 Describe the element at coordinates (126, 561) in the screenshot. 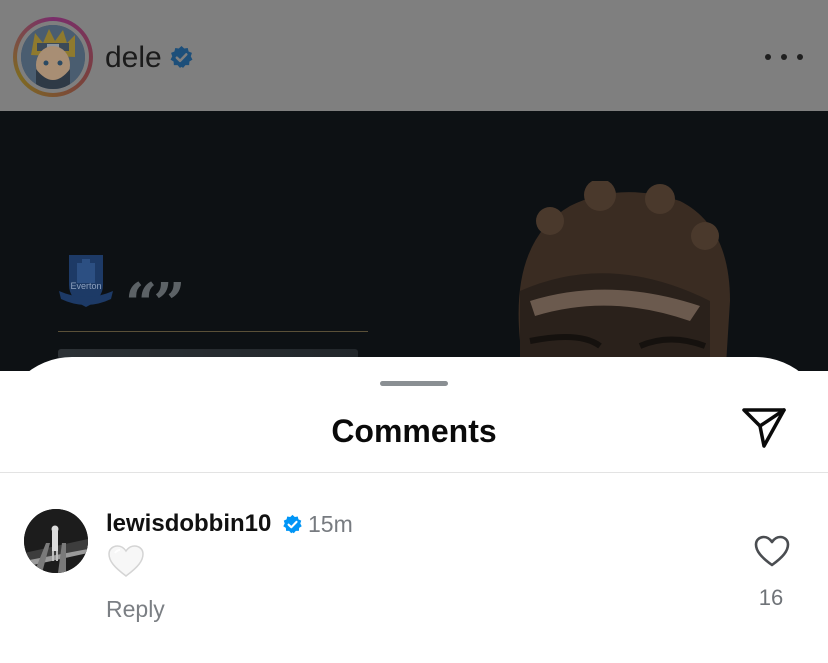

I see `white-heart-emoji-icon` at that location.